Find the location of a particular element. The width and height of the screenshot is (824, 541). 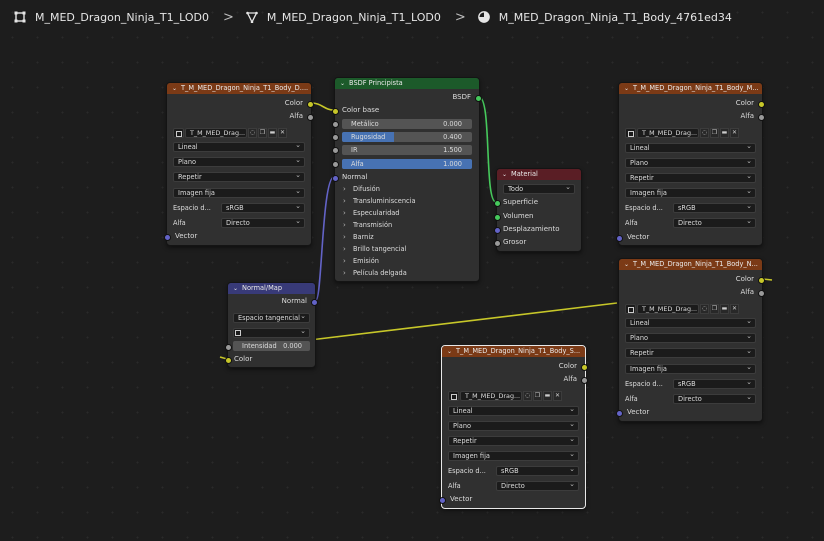

render-target-dropdown: Todo is located at coordinates (539, 188).